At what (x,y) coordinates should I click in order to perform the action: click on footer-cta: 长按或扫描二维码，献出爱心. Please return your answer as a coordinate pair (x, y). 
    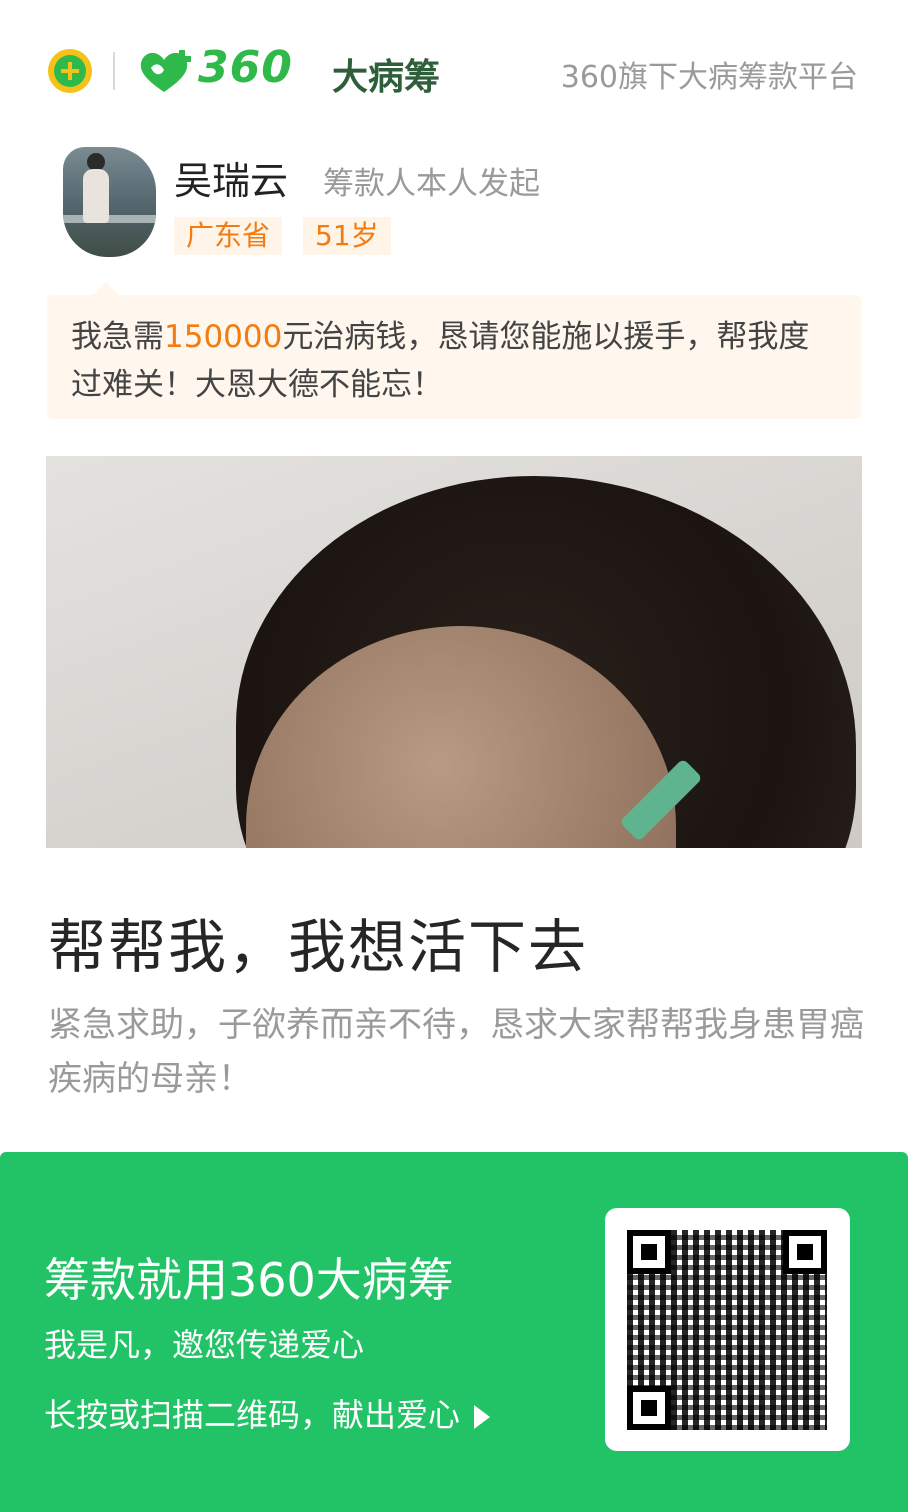
    Looking at the image, I should click on (267, 1413).